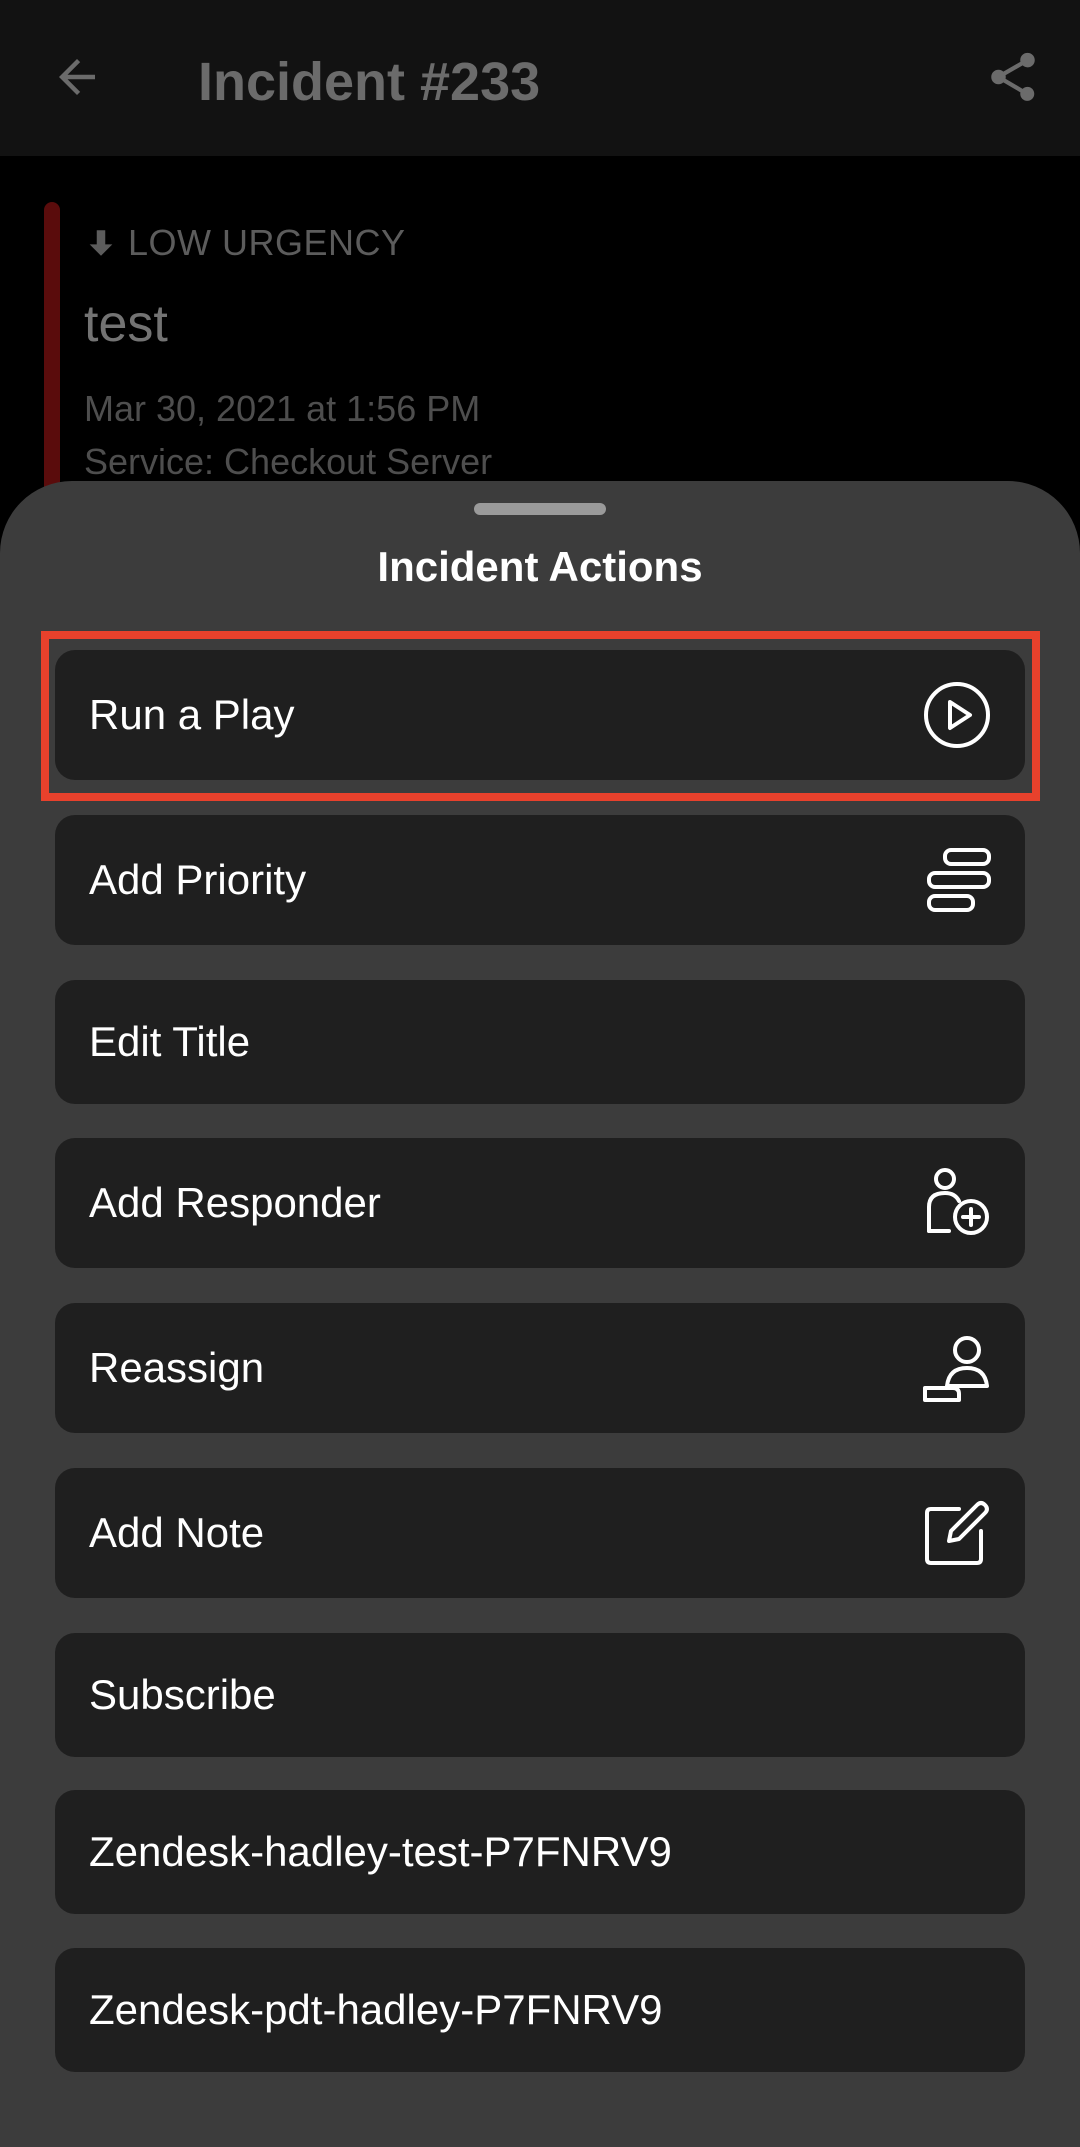 This screenshot has height=2147, width=1080. Describe the element at coordinates (369, 82) in the screenshot. I see `page-title: Incident #233` at that location.